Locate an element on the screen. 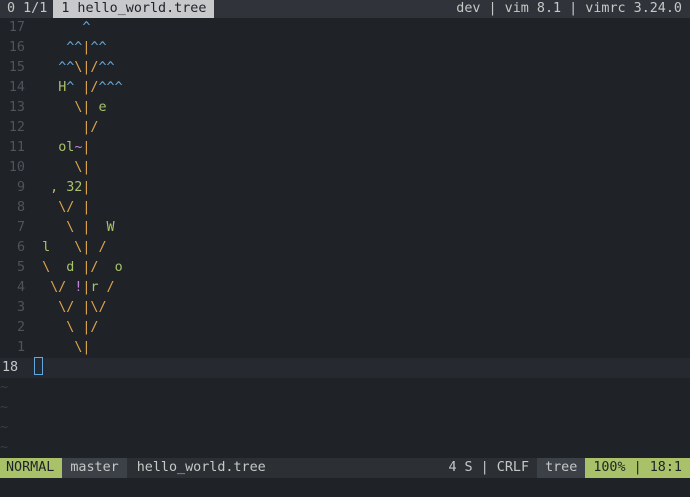  code-token: \ is located at coordinates (46, 267).